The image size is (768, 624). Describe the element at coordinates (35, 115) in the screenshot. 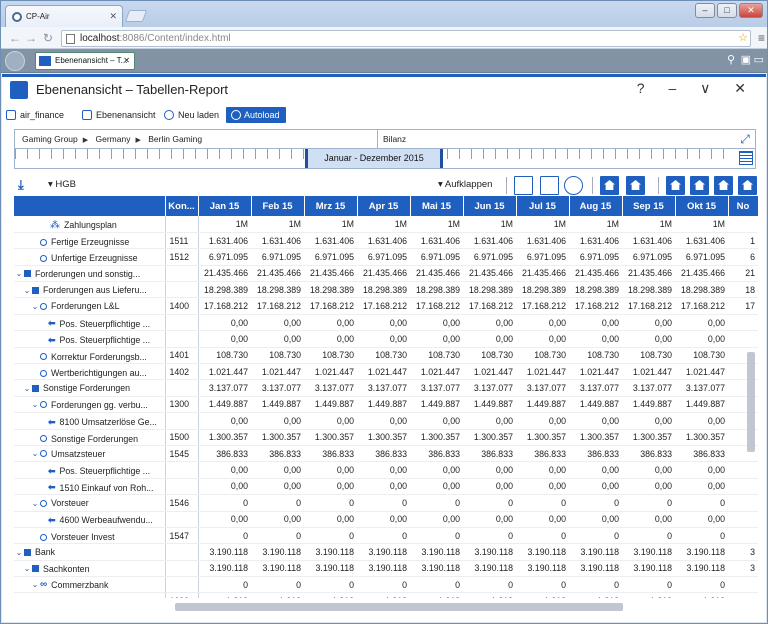

I see `air-finance-button: air_finance` at that location.